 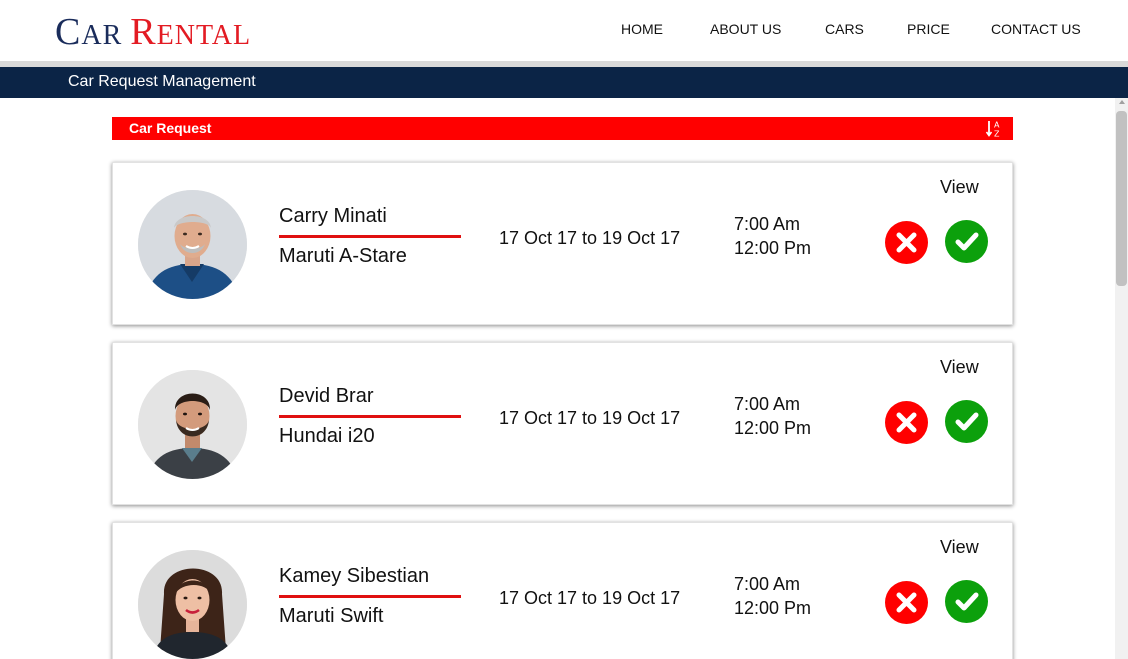 I want to click on nav-price: PRICE, so click(x=928, y=29).